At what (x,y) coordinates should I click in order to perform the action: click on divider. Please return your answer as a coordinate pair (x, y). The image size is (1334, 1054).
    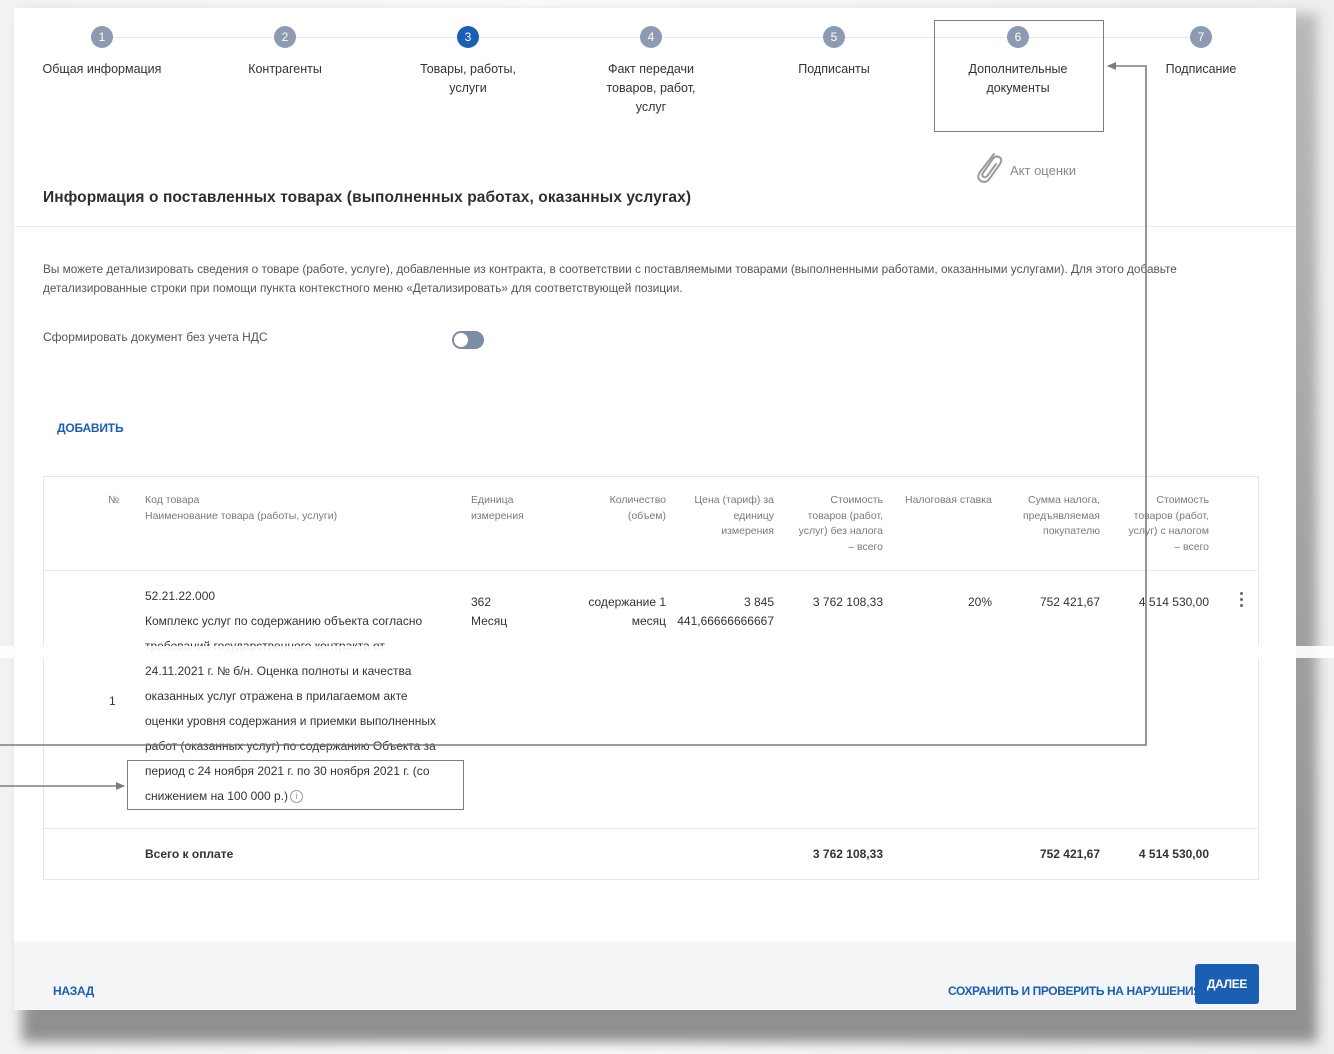
    Looking at the image, I should click on (655, 226).